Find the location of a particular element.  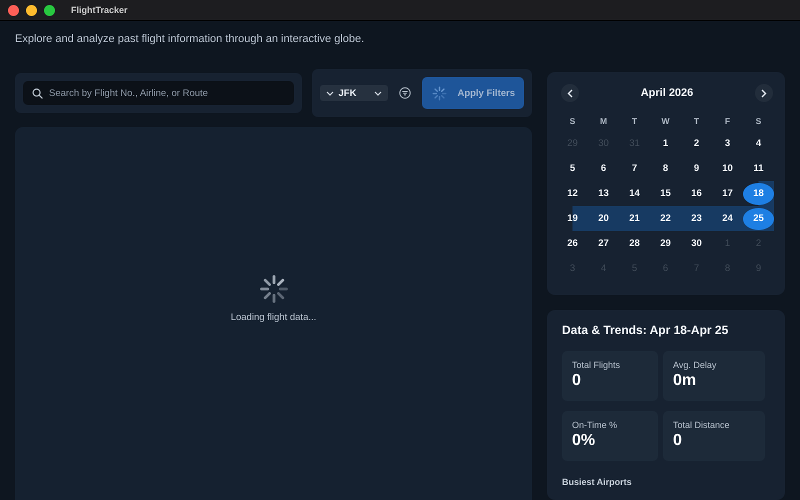

calendar-day: 18 is located at coordinates (758, 193).